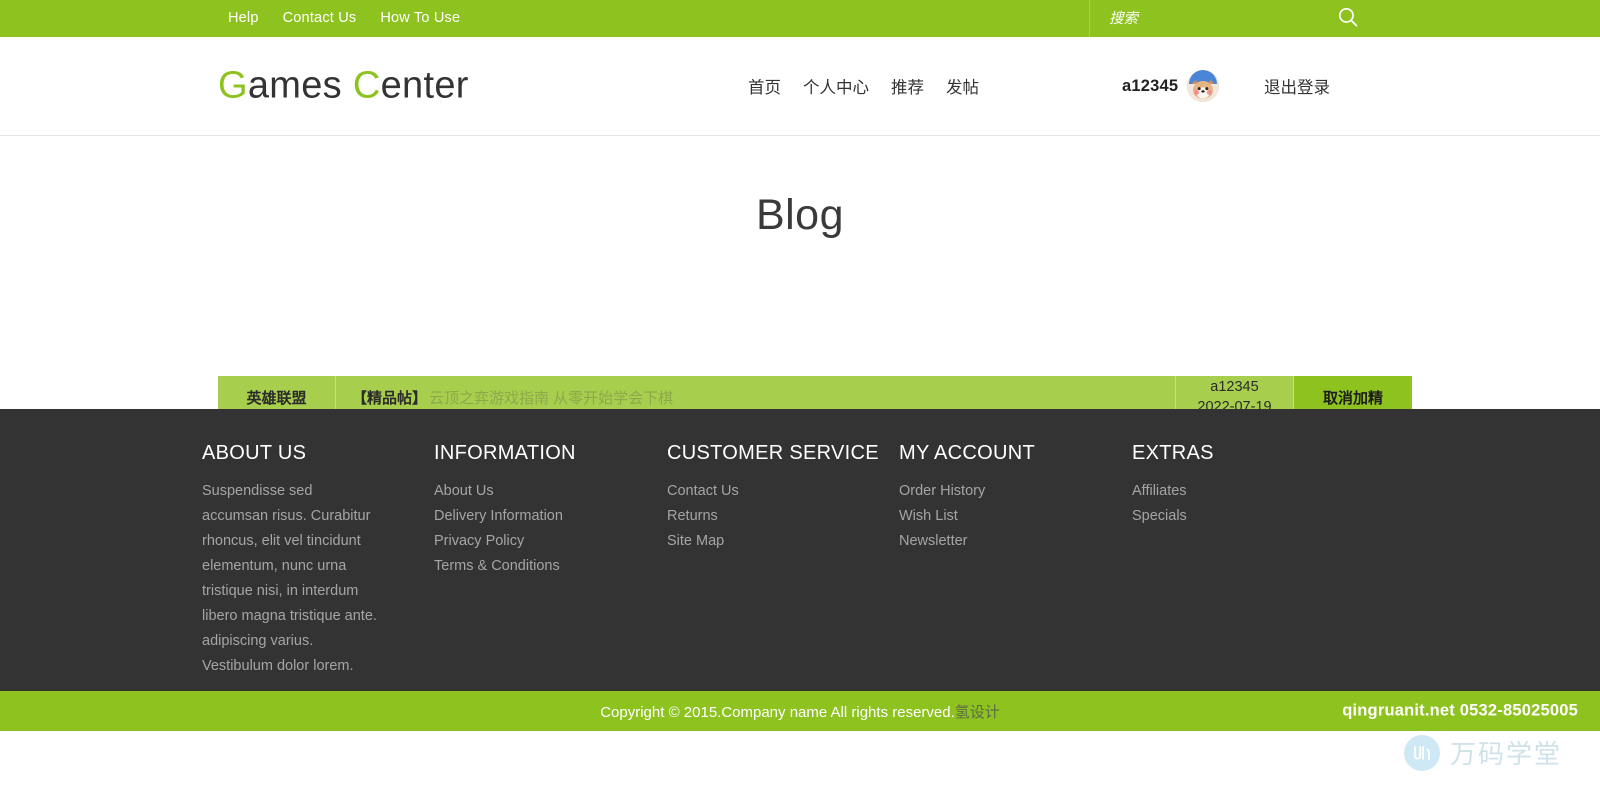 This screenshot has width=1600, height=785. Describe the element at coordinates (1015, 541) in the screenshot. I see `footer-link-newsletter: Newsletter` at that location.